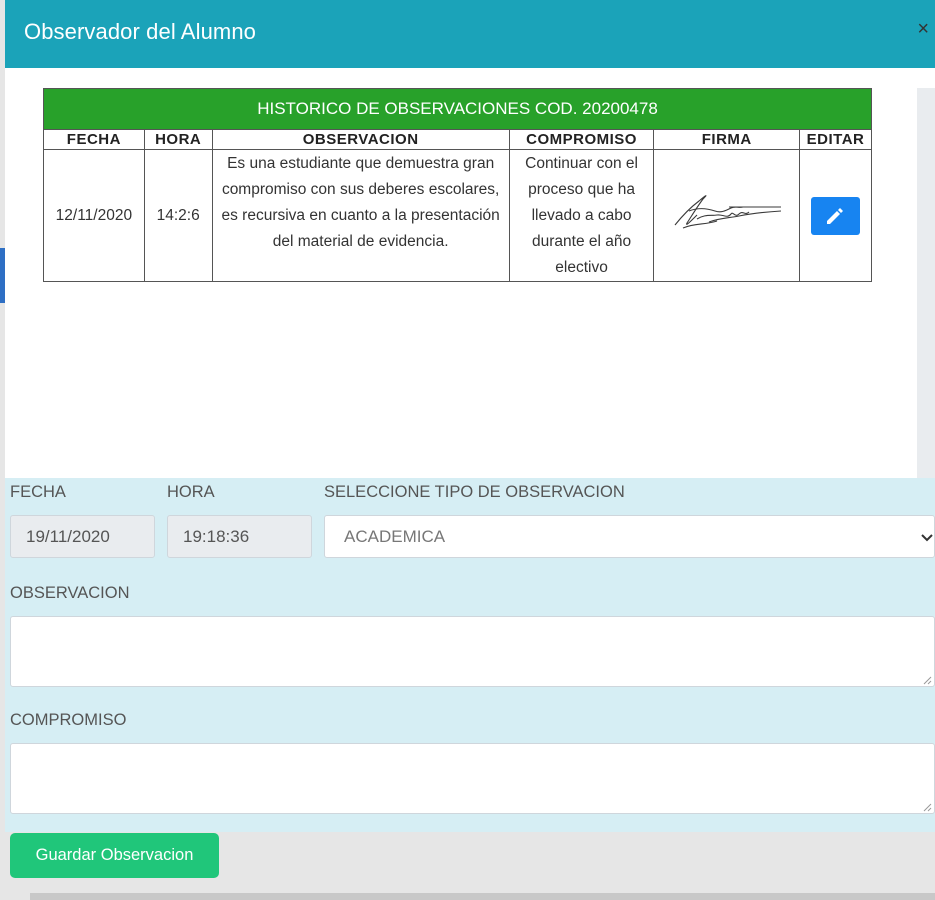 The width and height of the screenshot is (935, 900). What do you see at coordinates (727, 212) in the screenshot?
I see `signature-image` at bounding box center [727, 212].